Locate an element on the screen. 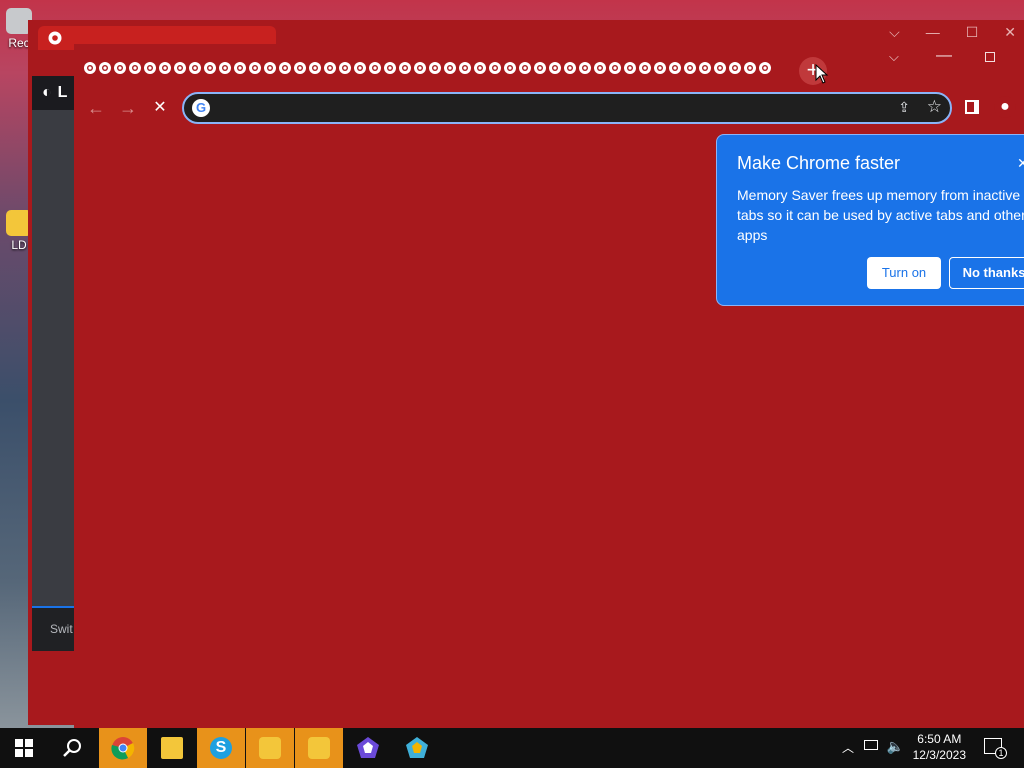 Image resolution: width=1024 pixels, height=768 pixels. side-panel-icon is located at coordinates (972, 107).